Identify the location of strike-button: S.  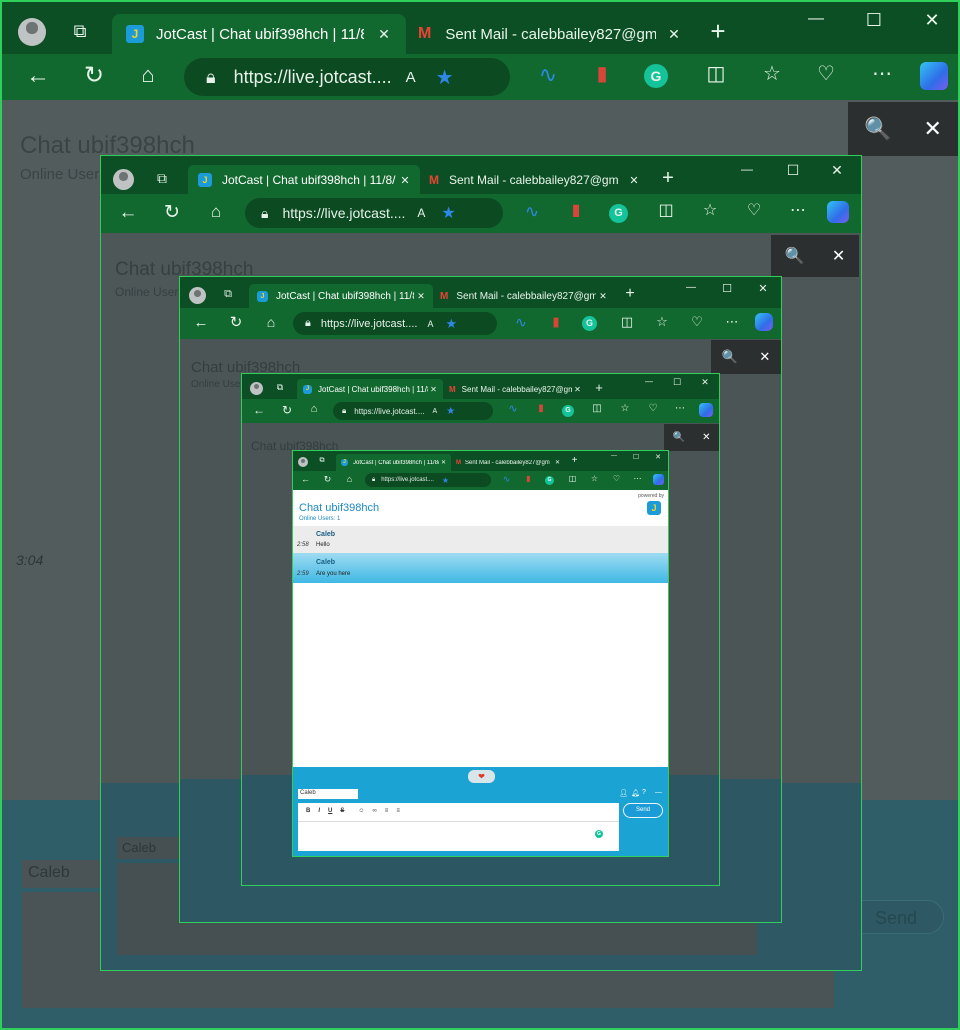
(342, 811).